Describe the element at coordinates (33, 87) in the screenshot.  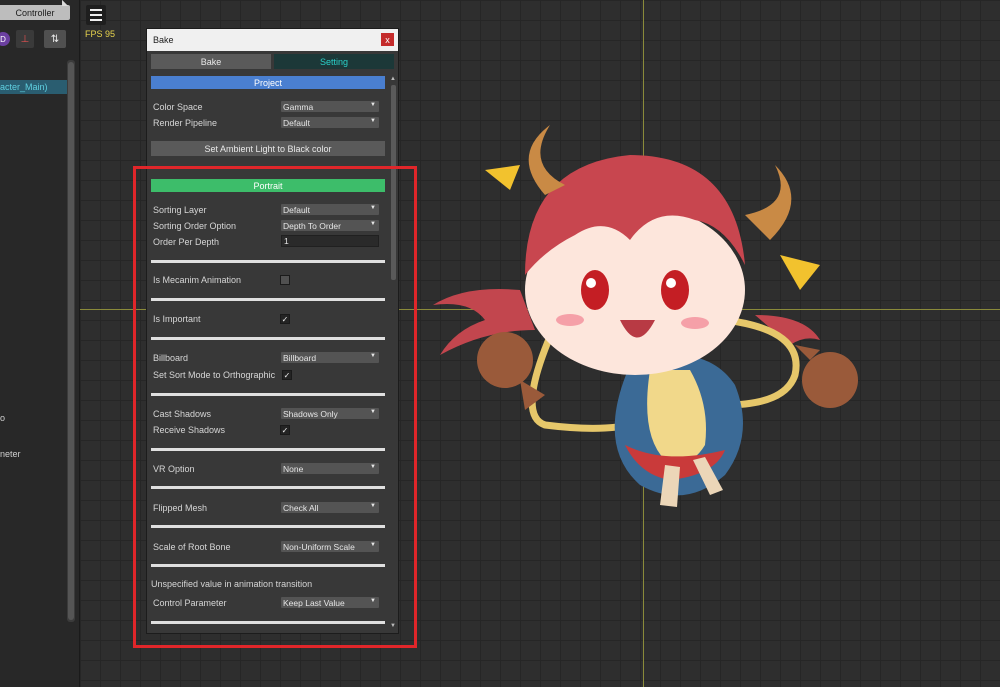
I see `hierarchy-selected-item: acter_Main)` at that location.